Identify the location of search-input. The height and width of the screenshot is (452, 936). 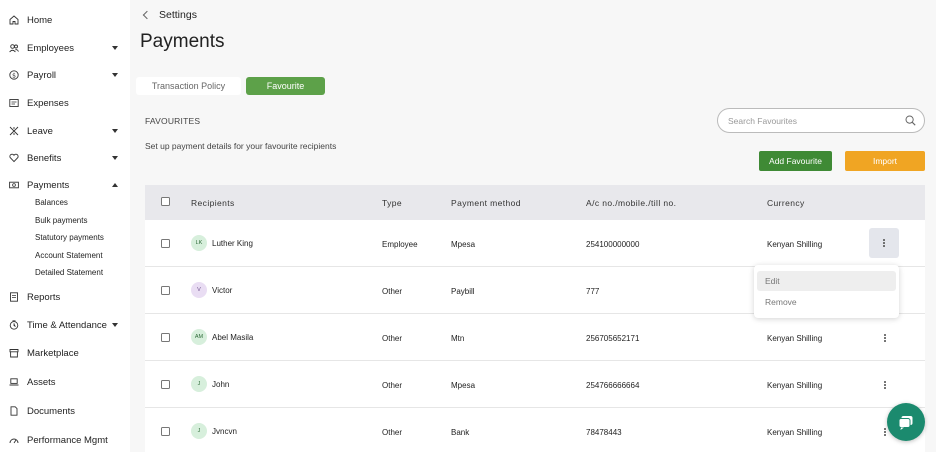
(813, 121).